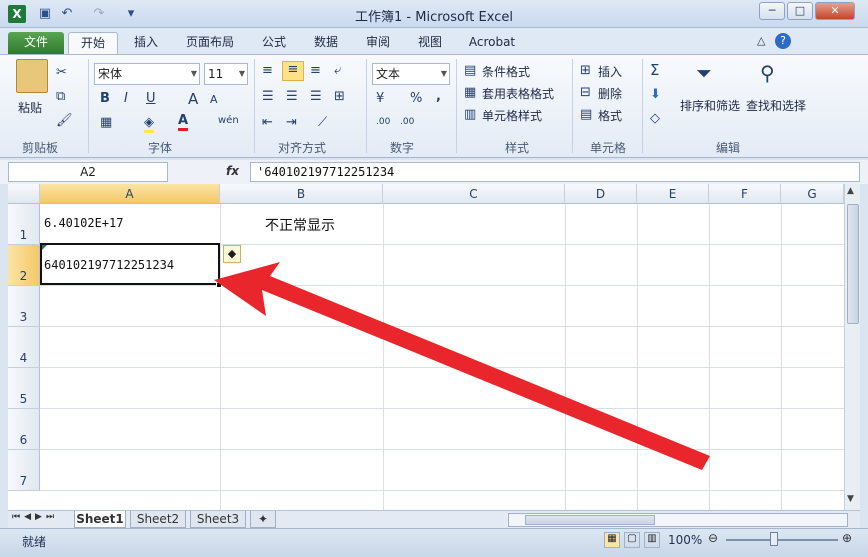 This screenshot has height=557, width=868. What do you see at coordinates (585, 70) in the screenshot?
I see `insert-cells-icon: ⊞` at bounding box center [585, 70].